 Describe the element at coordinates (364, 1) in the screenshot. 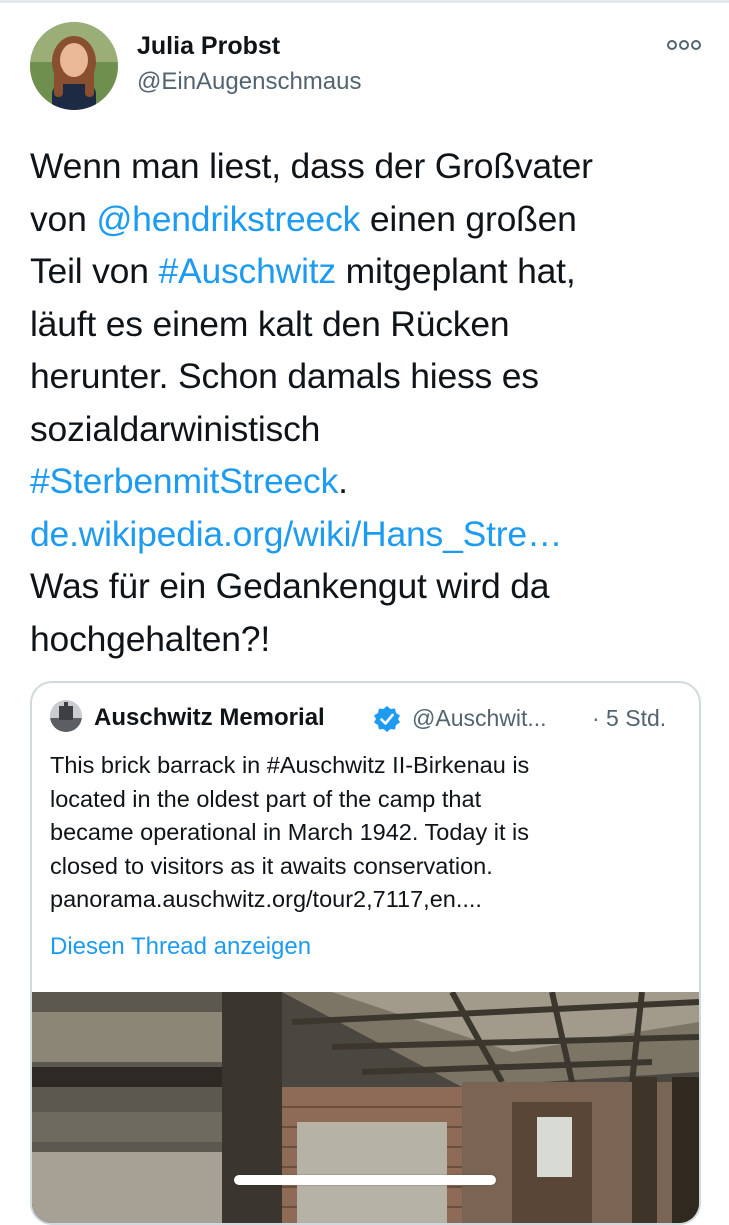

I see `top-divider` at that location.